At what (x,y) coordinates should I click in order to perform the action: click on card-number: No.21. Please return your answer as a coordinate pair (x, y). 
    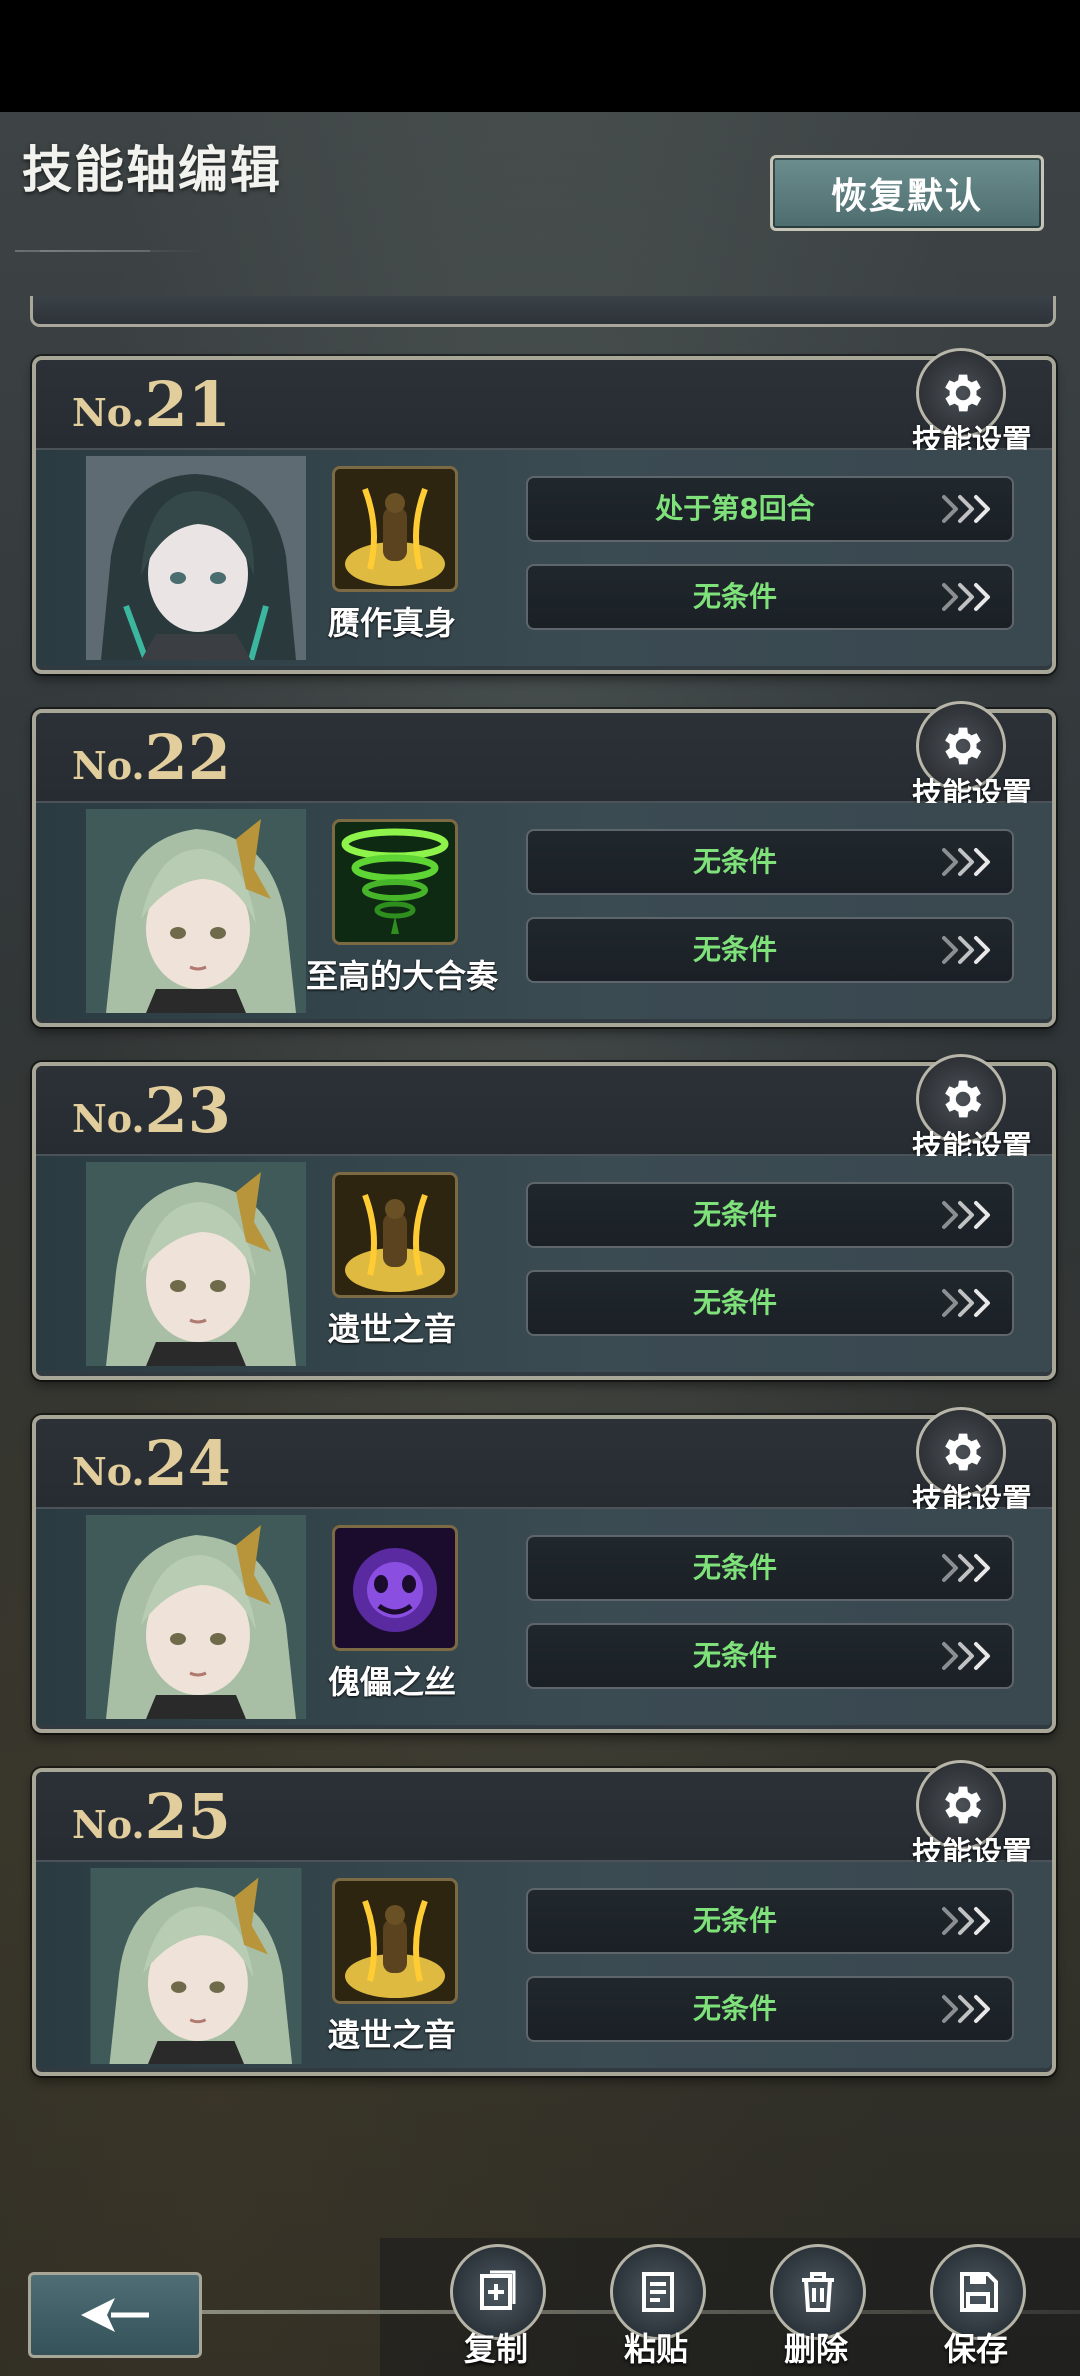
    Looking at the image, I should click on (151, 404).